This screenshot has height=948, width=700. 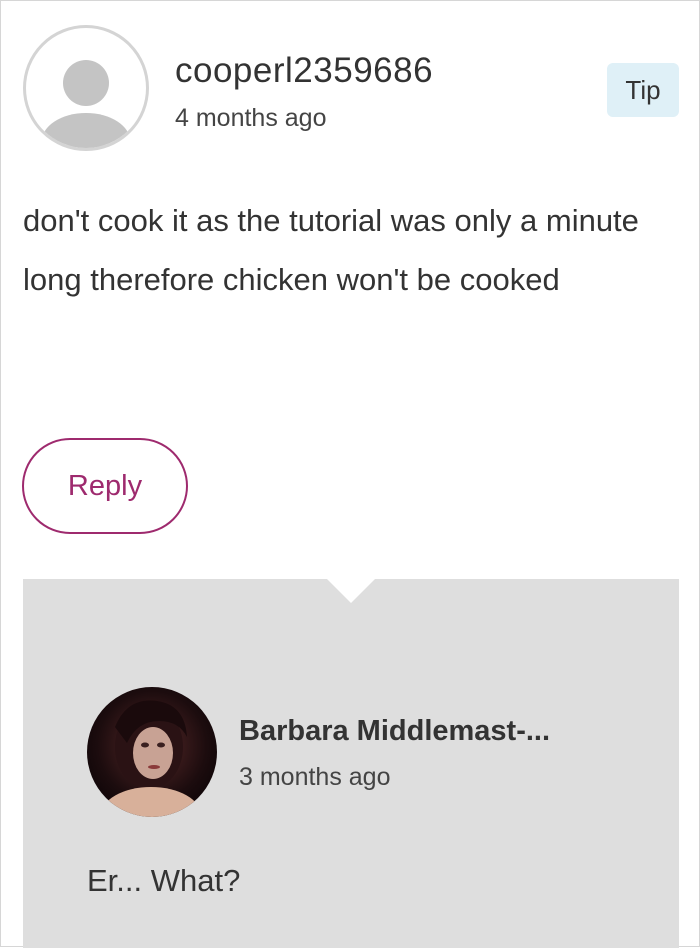 What do you see at coordinates (251, 118) in the screenshot?
I see `comment-timestamp: 4 months ago` at bounding box center [251, 118].